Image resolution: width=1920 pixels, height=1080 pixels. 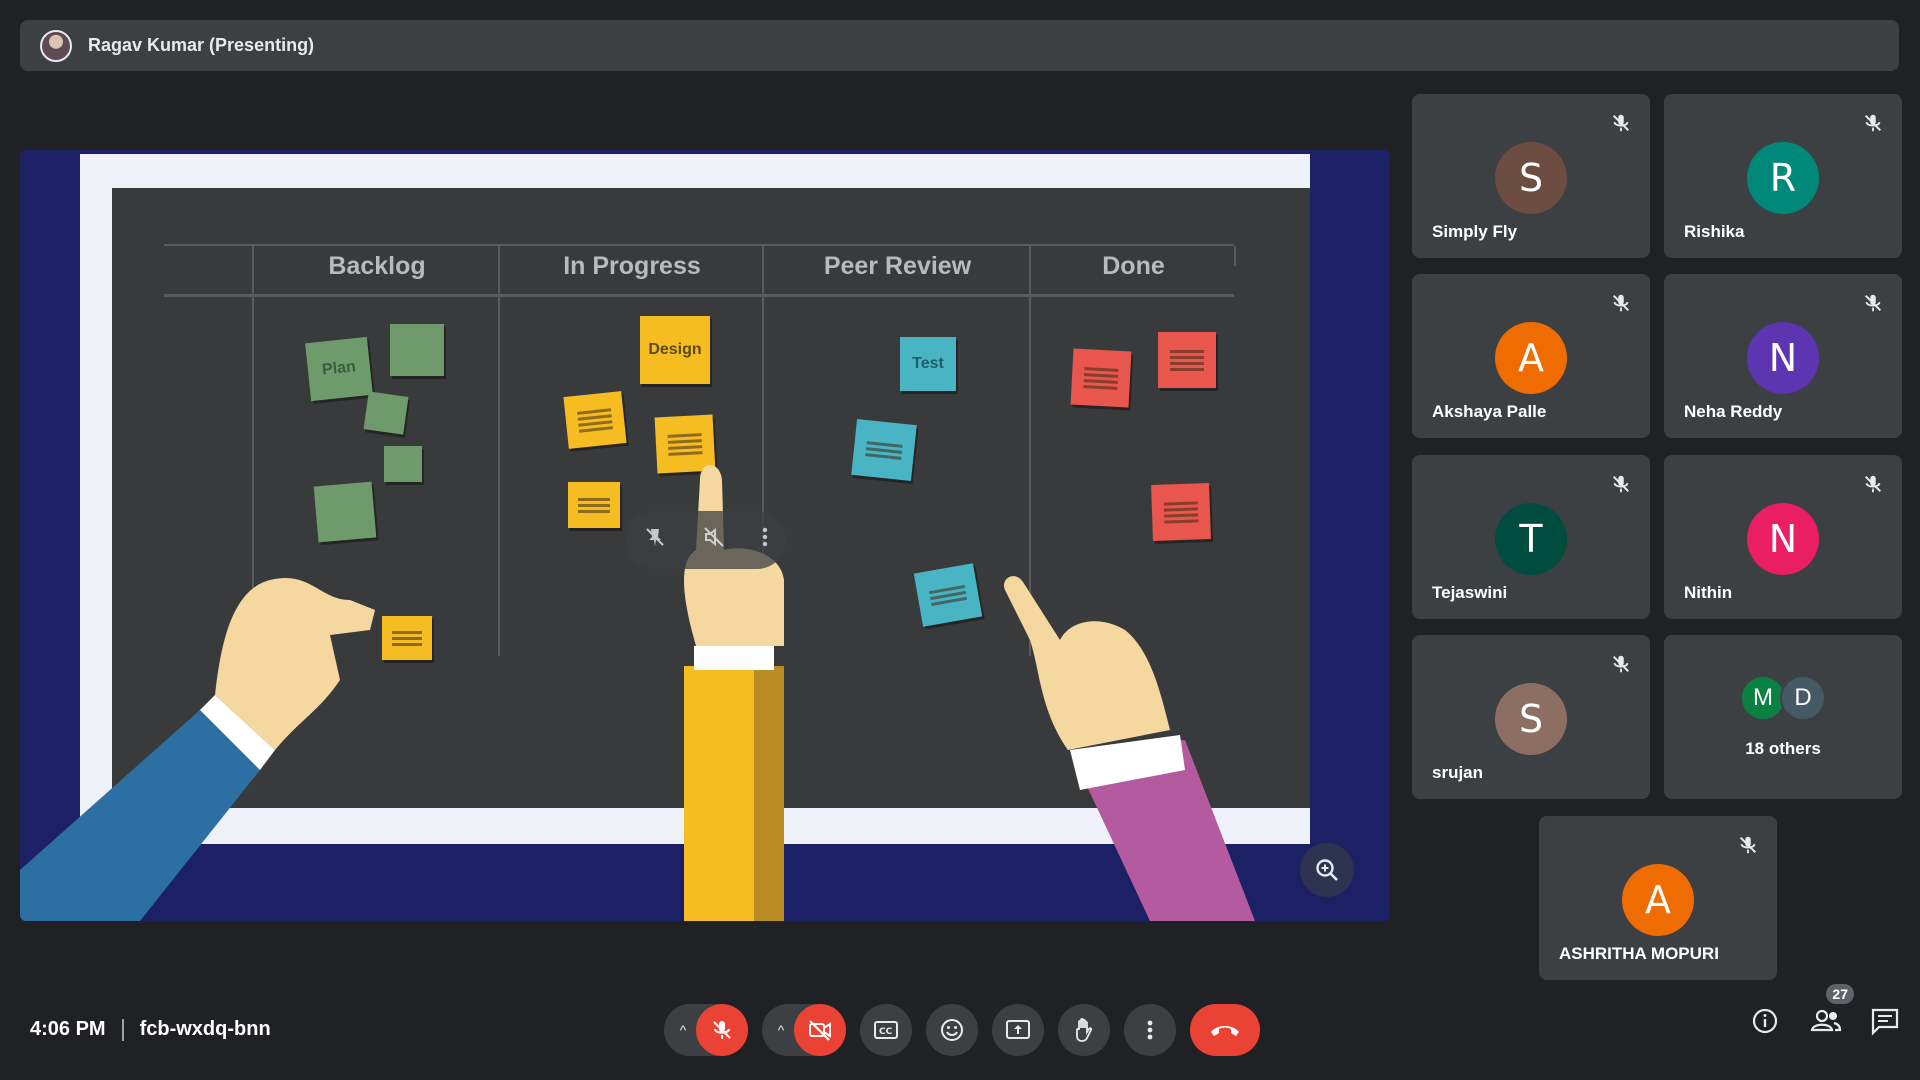 I want to click on participant-tile: A ASHRITHA MOPURI, so click(x=1658, y=898).